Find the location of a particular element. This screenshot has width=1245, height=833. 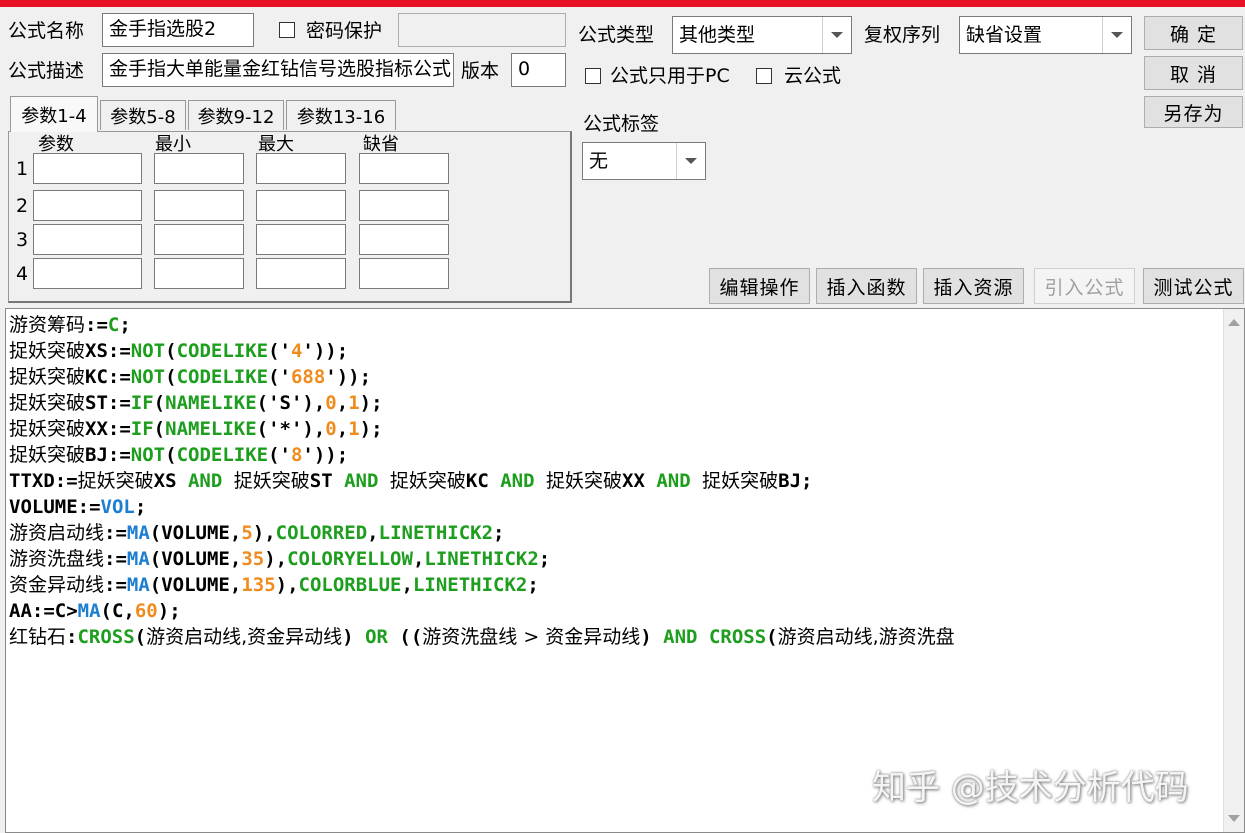

code-token: COLORYELLOW is located at coordinates (350, 559).